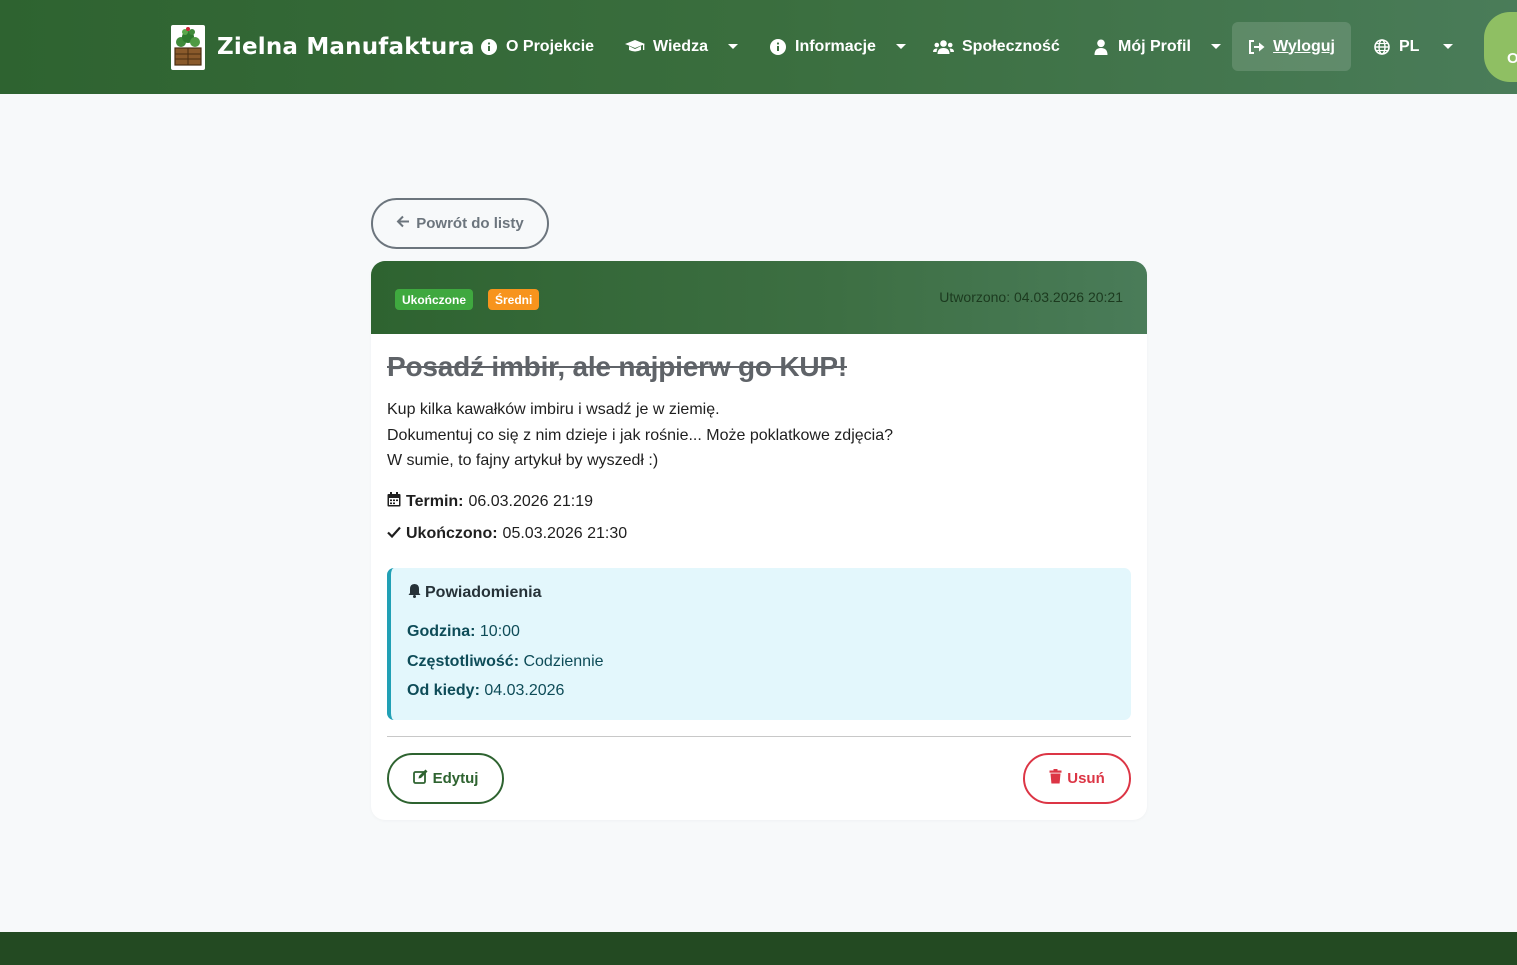  Describe the element at coordinates (1011, 46) in the screenshot. I see `nav-label: Społeczność` at that location.